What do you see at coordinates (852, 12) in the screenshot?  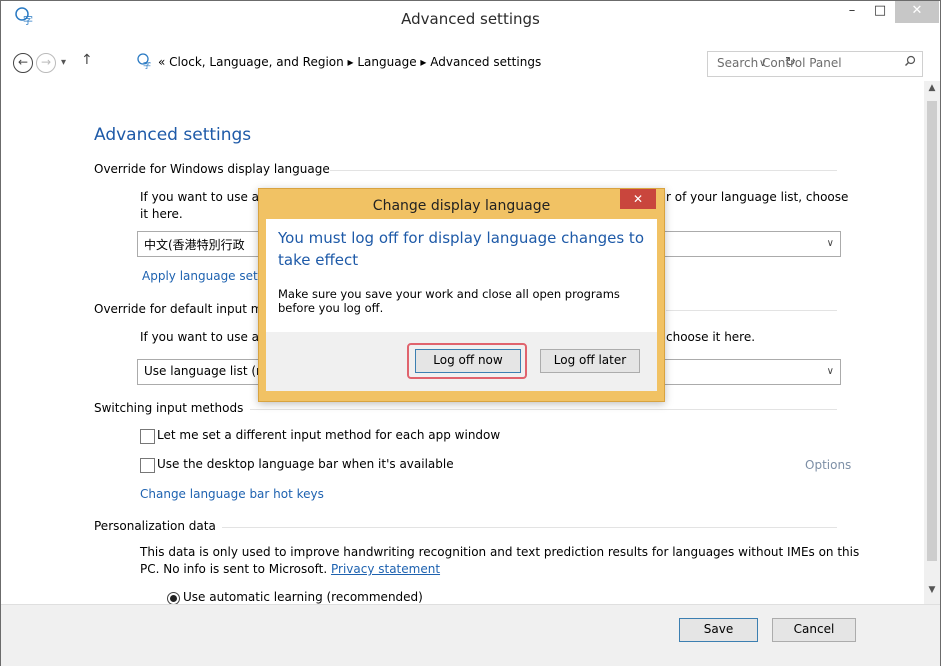 I see `minimize-button: –` at bounding box center [852, 12].